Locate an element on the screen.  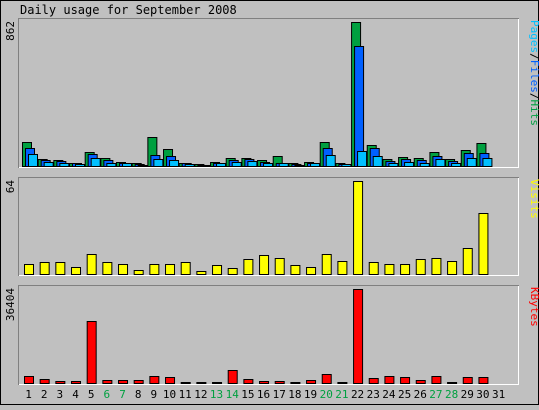
ylabel-kbytes: KBytes is located at coordinates (533, 307).